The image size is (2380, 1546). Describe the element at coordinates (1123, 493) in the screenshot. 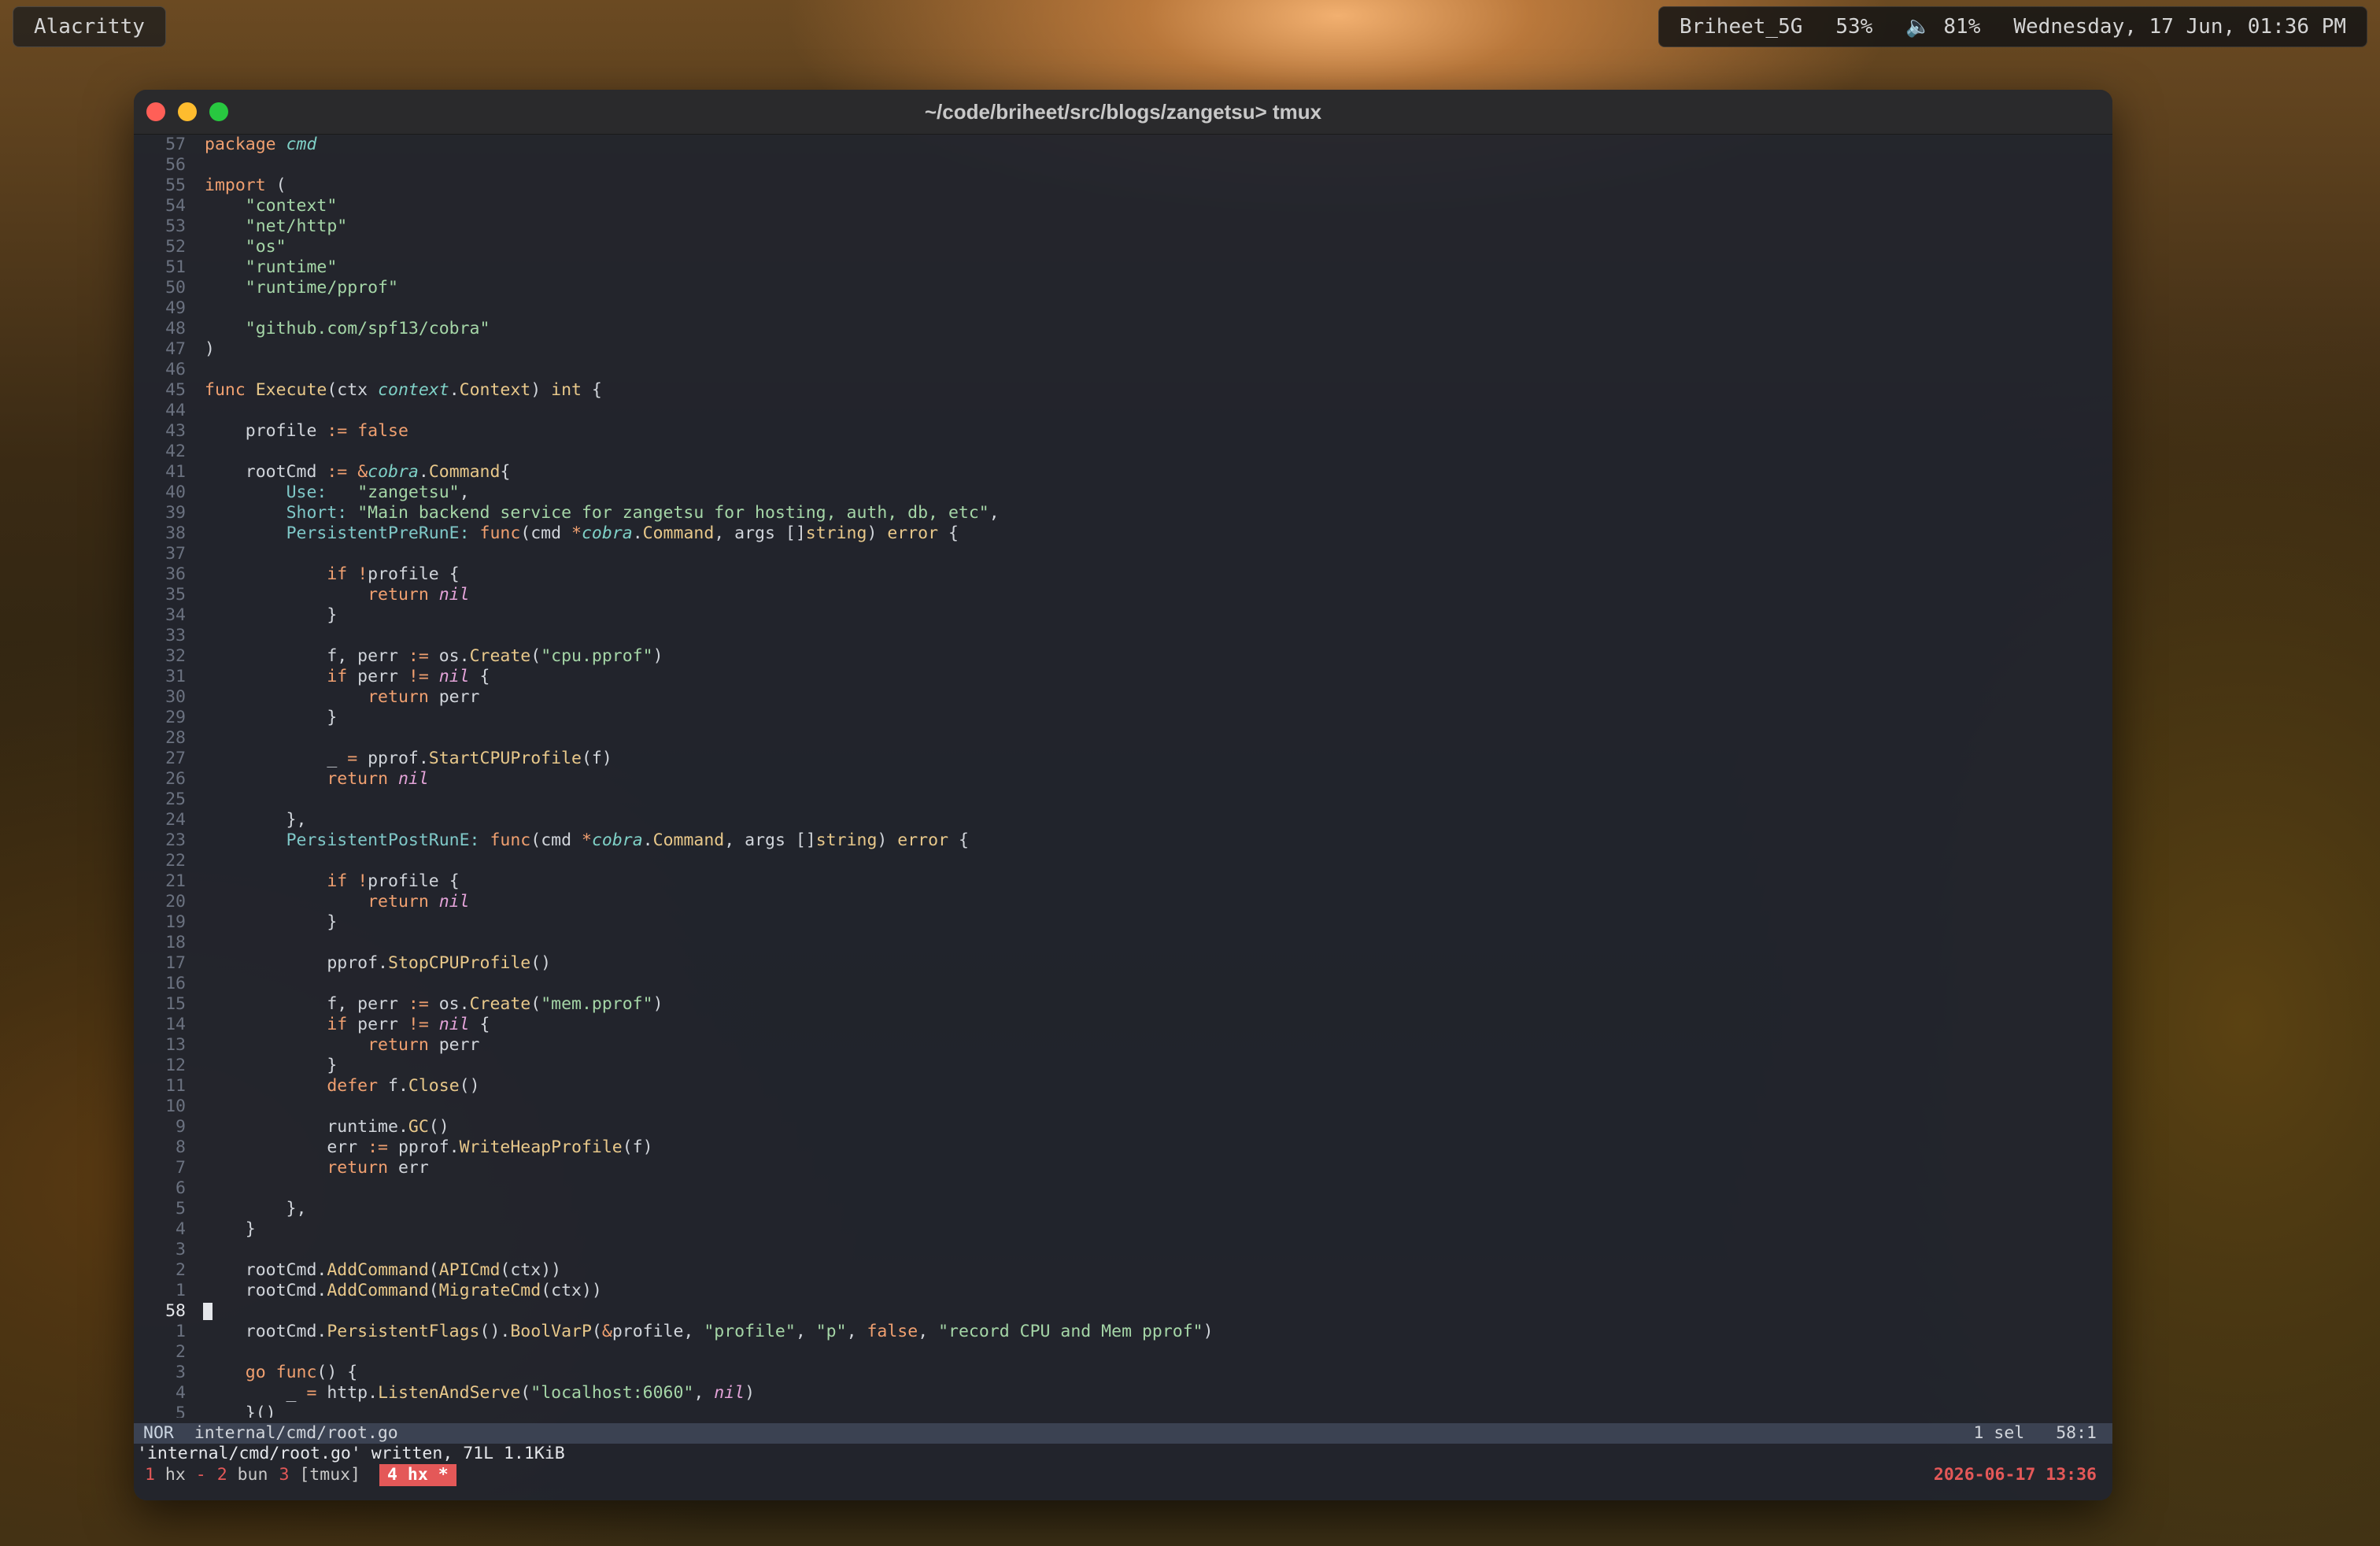

I see `code-line: 40 Use: "zangetsu",` at that location.